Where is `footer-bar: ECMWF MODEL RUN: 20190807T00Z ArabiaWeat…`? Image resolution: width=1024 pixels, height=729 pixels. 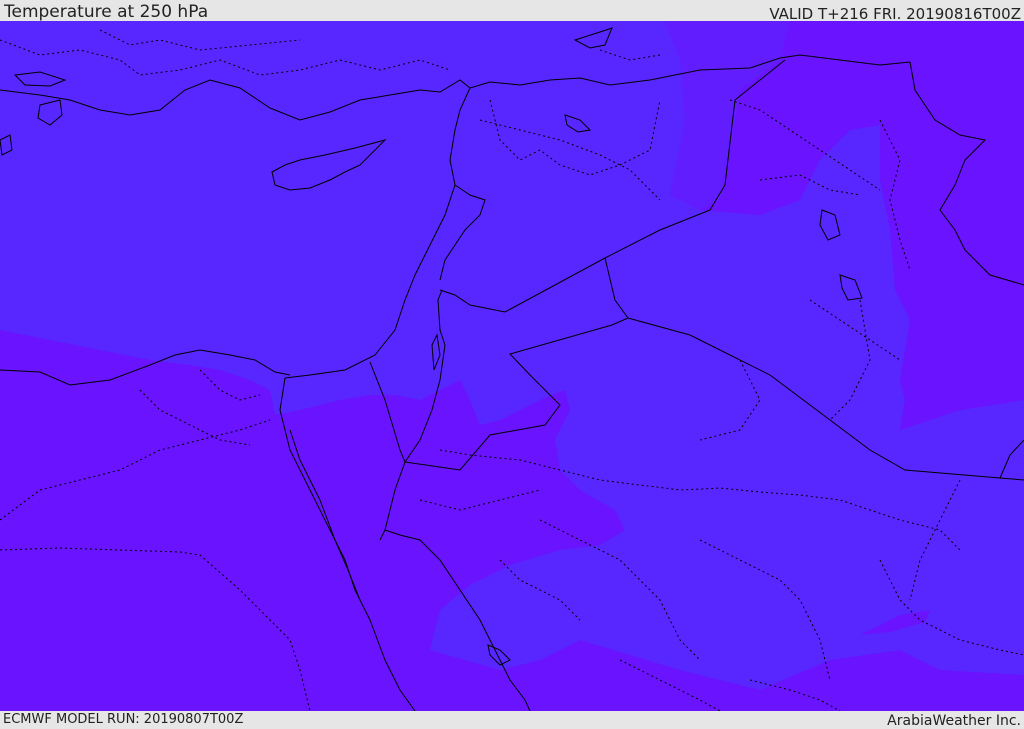 footer-bar: ECMWF MODEL RUN: 20190807T00Z ArabiaWeat… is located at coordinates (512, 720).